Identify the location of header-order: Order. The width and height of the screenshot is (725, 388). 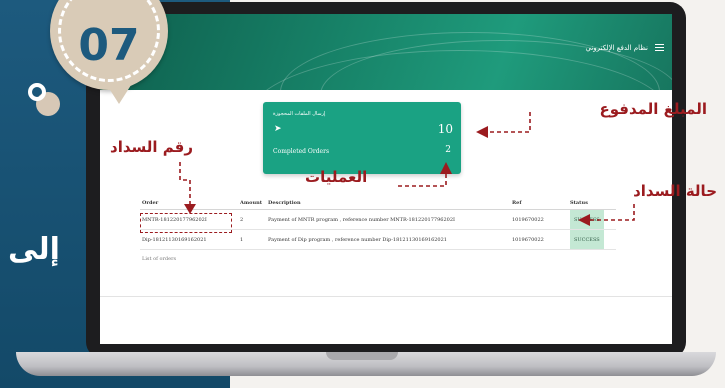
(150, 202).